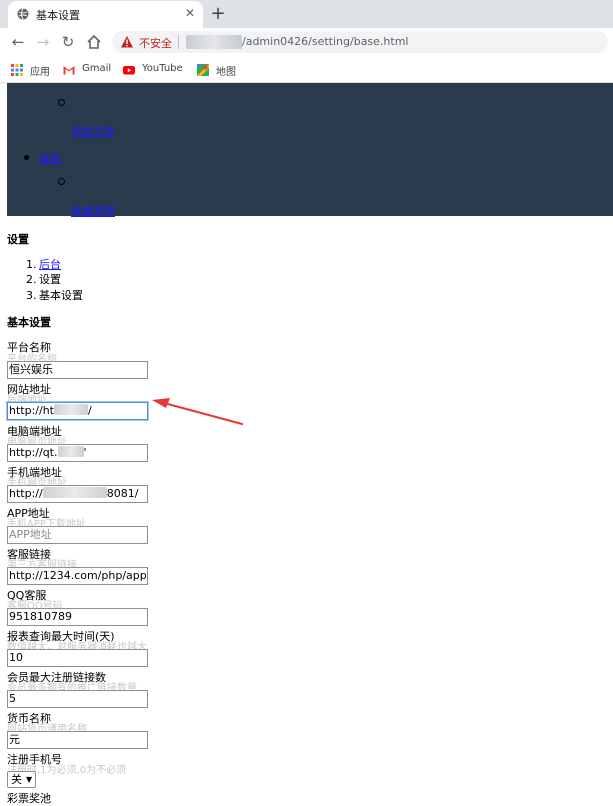 This screenshot has width=613, height=806. What do you see at coordinates (17, 70) in the screenshot?
I see `apps-grid-icon` at bounding box center [17, 70].